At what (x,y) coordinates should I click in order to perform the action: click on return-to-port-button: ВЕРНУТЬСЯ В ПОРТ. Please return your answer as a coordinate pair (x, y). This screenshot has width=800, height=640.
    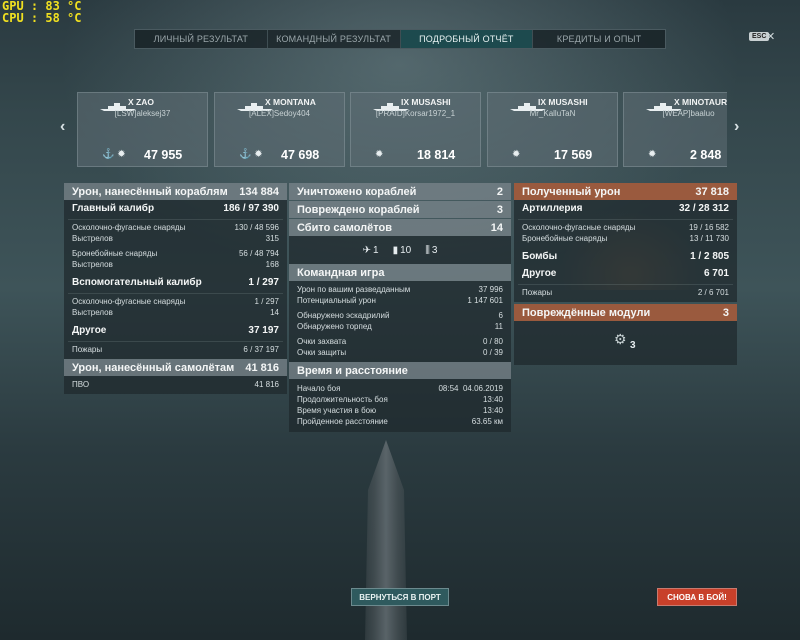
    Looking at the image, I should click on (400, 597).